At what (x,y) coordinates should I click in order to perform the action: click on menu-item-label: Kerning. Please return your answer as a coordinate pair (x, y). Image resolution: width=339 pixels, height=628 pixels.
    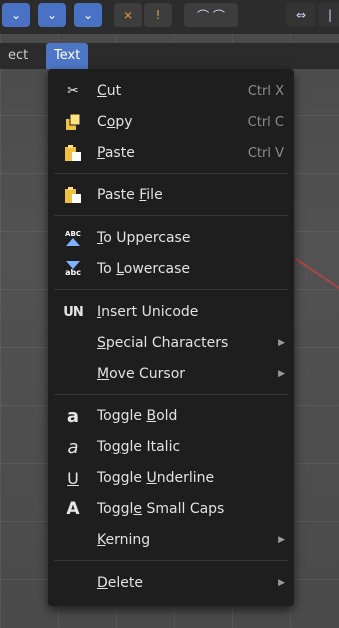
    Looking at the image, I should click on (124, 540).